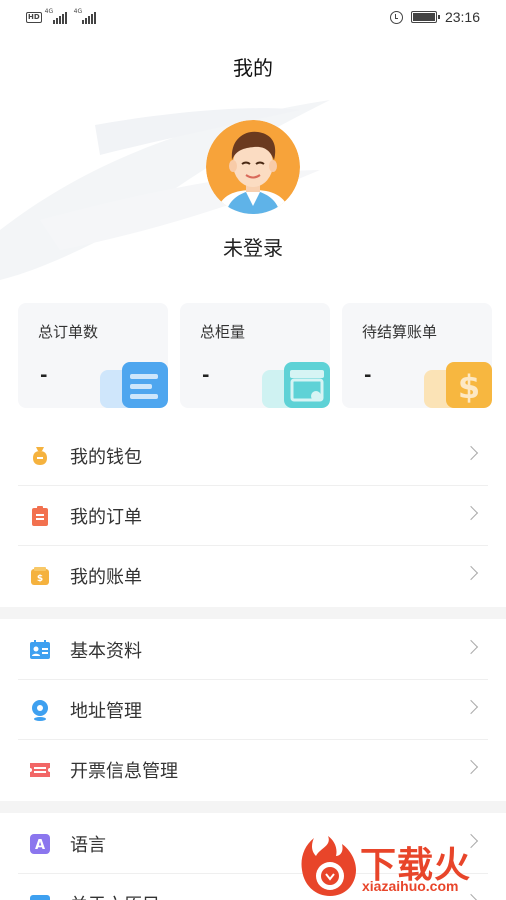  What do you see at coordinates (417, 355) in the screenshot?
I see `stat-card-pending-bills: 待结算账单 - $` at bounding box center [417, 355].